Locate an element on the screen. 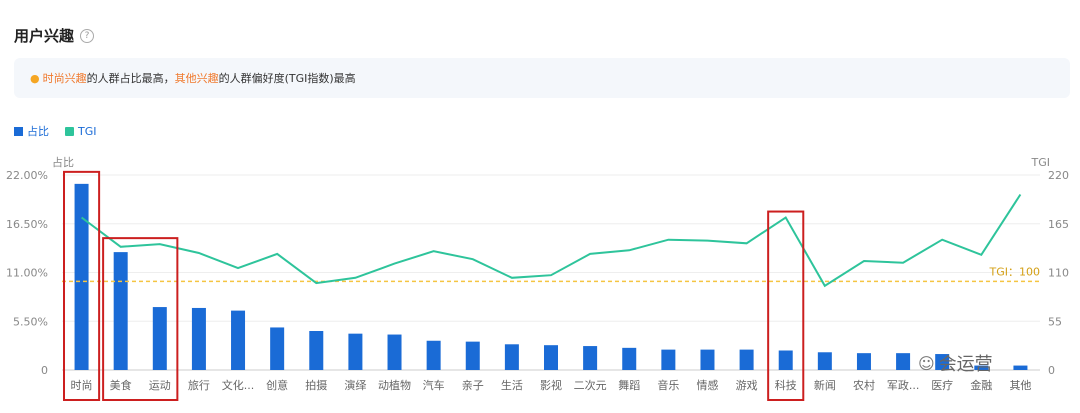 The width and height of the screenshot is (1080, 413). x-tick-label: 金融 is located at coordinates (981, 385).